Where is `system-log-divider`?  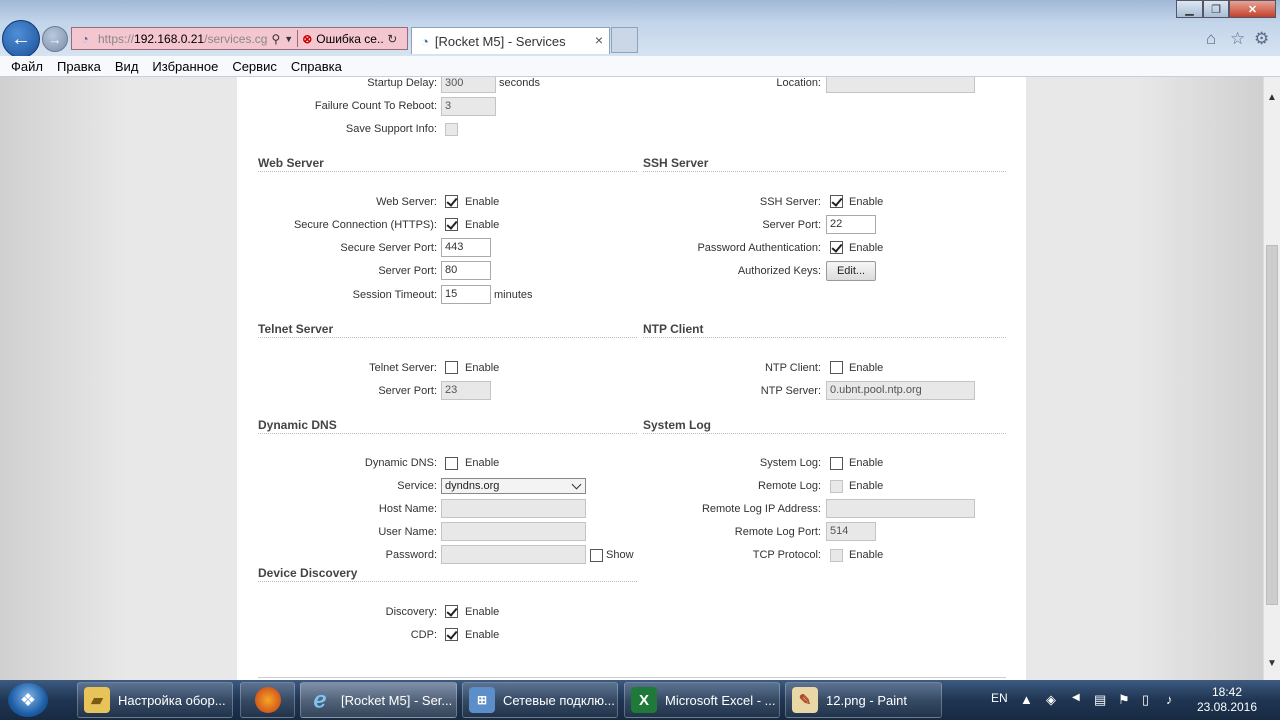
system-log-divider is located at coordinates (824, 433).